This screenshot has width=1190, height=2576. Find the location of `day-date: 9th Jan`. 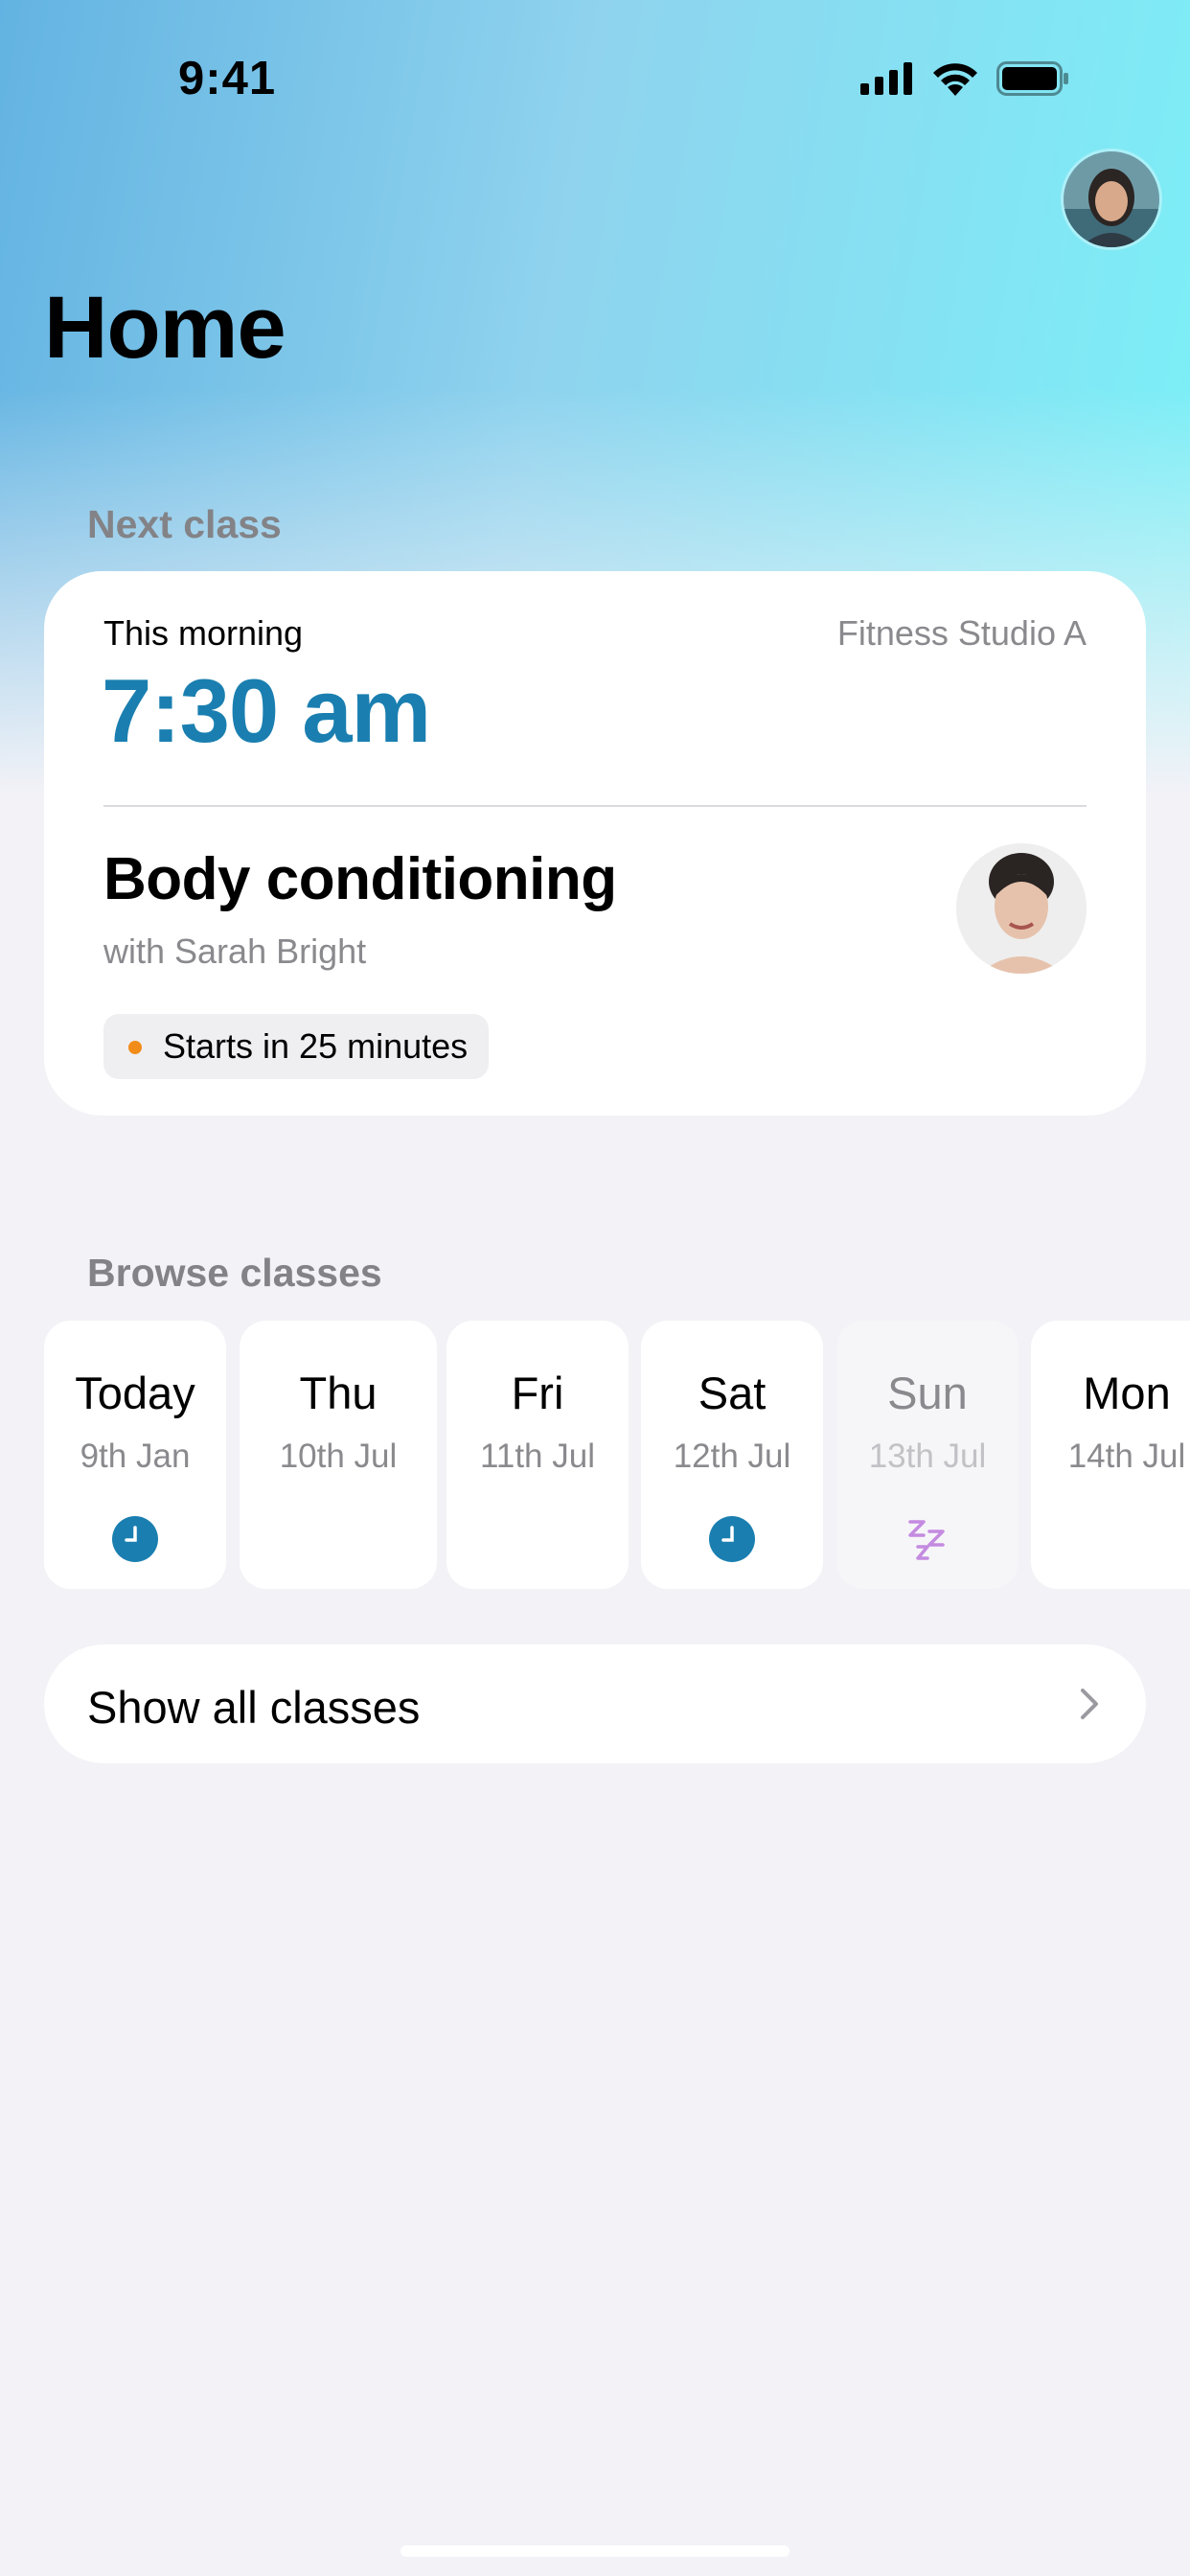

day-date: 9th Jan is located at coordinates (136, 1456).